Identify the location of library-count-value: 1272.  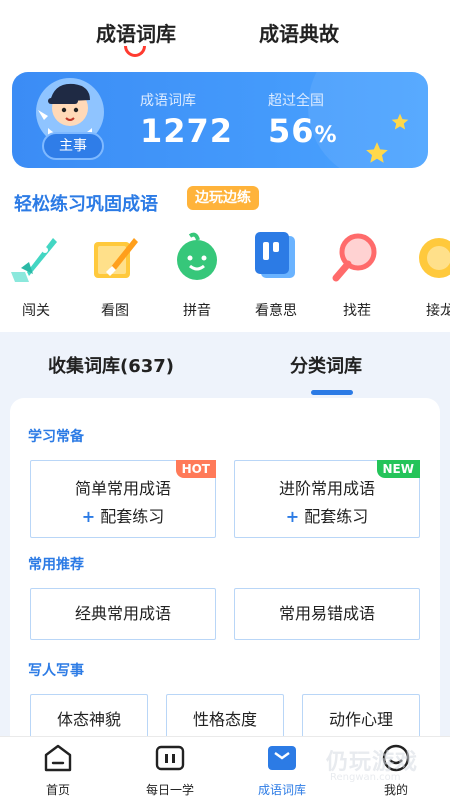
(187, 131).